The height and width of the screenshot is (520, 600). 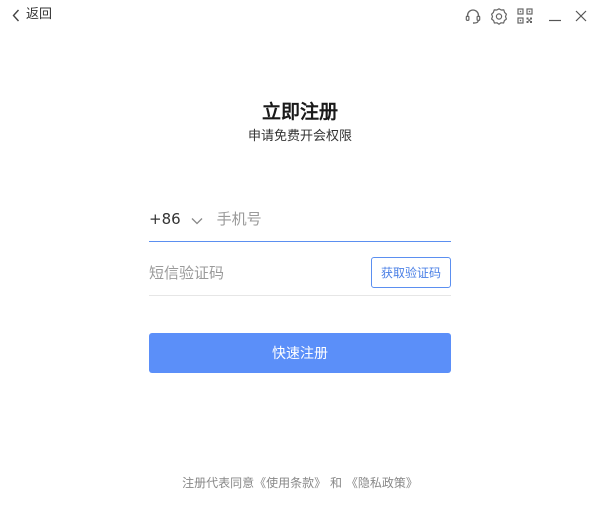 I want to click on register-button: 快速注册, so click(x=300, y=353).